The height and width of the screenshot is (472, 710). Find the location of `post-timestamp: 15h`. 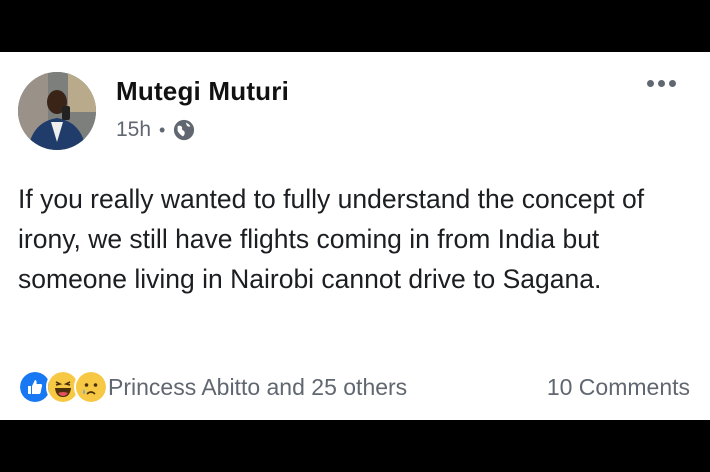

post-timestamp: 15h is located at coordinates (133, 130).